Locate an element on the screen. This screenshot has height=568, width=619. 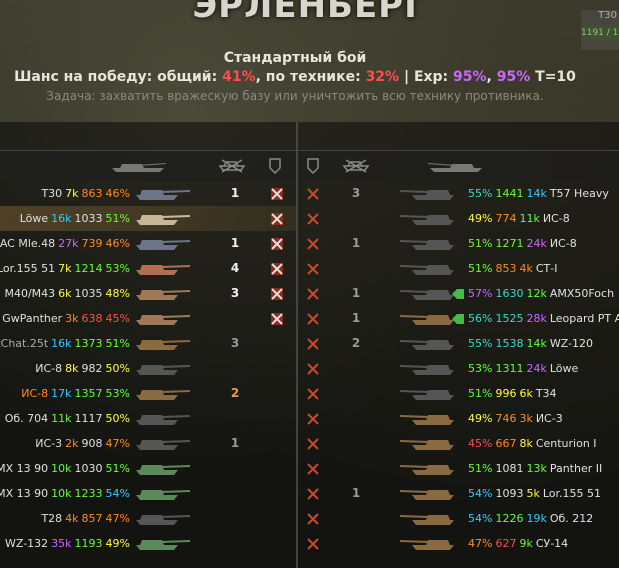
enemy-player-row: 51% 996 6k T34 is located at coordinates (458, 393).